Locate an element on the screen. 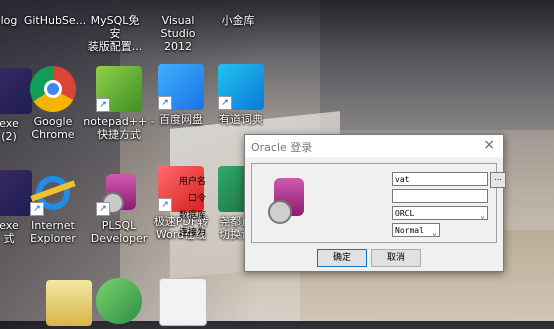 The image size is (554, 329). icon-label: Google Chrome is located at coordinates (53, 128).